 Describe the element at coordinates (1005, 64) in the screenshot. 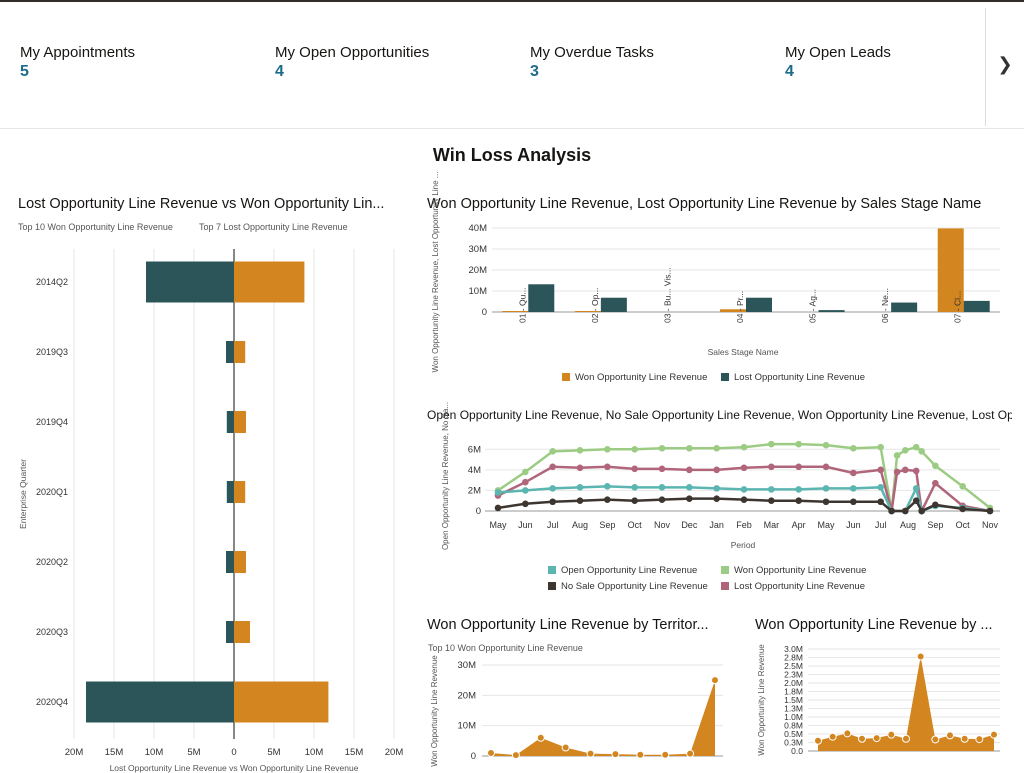

I see `chevron-right-icon: ❯` at that location.